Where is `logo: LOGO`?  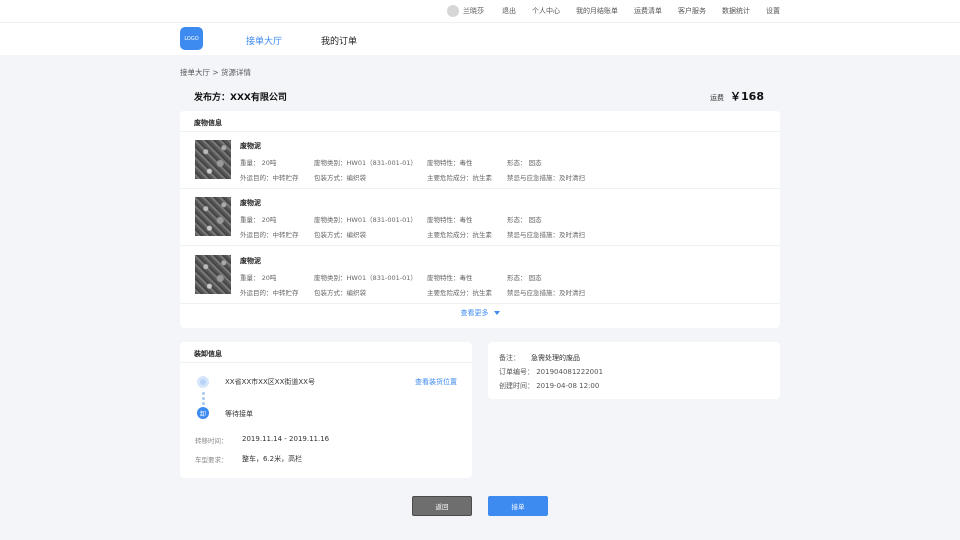
logo: LOGO is located at coordinates (191, 38).